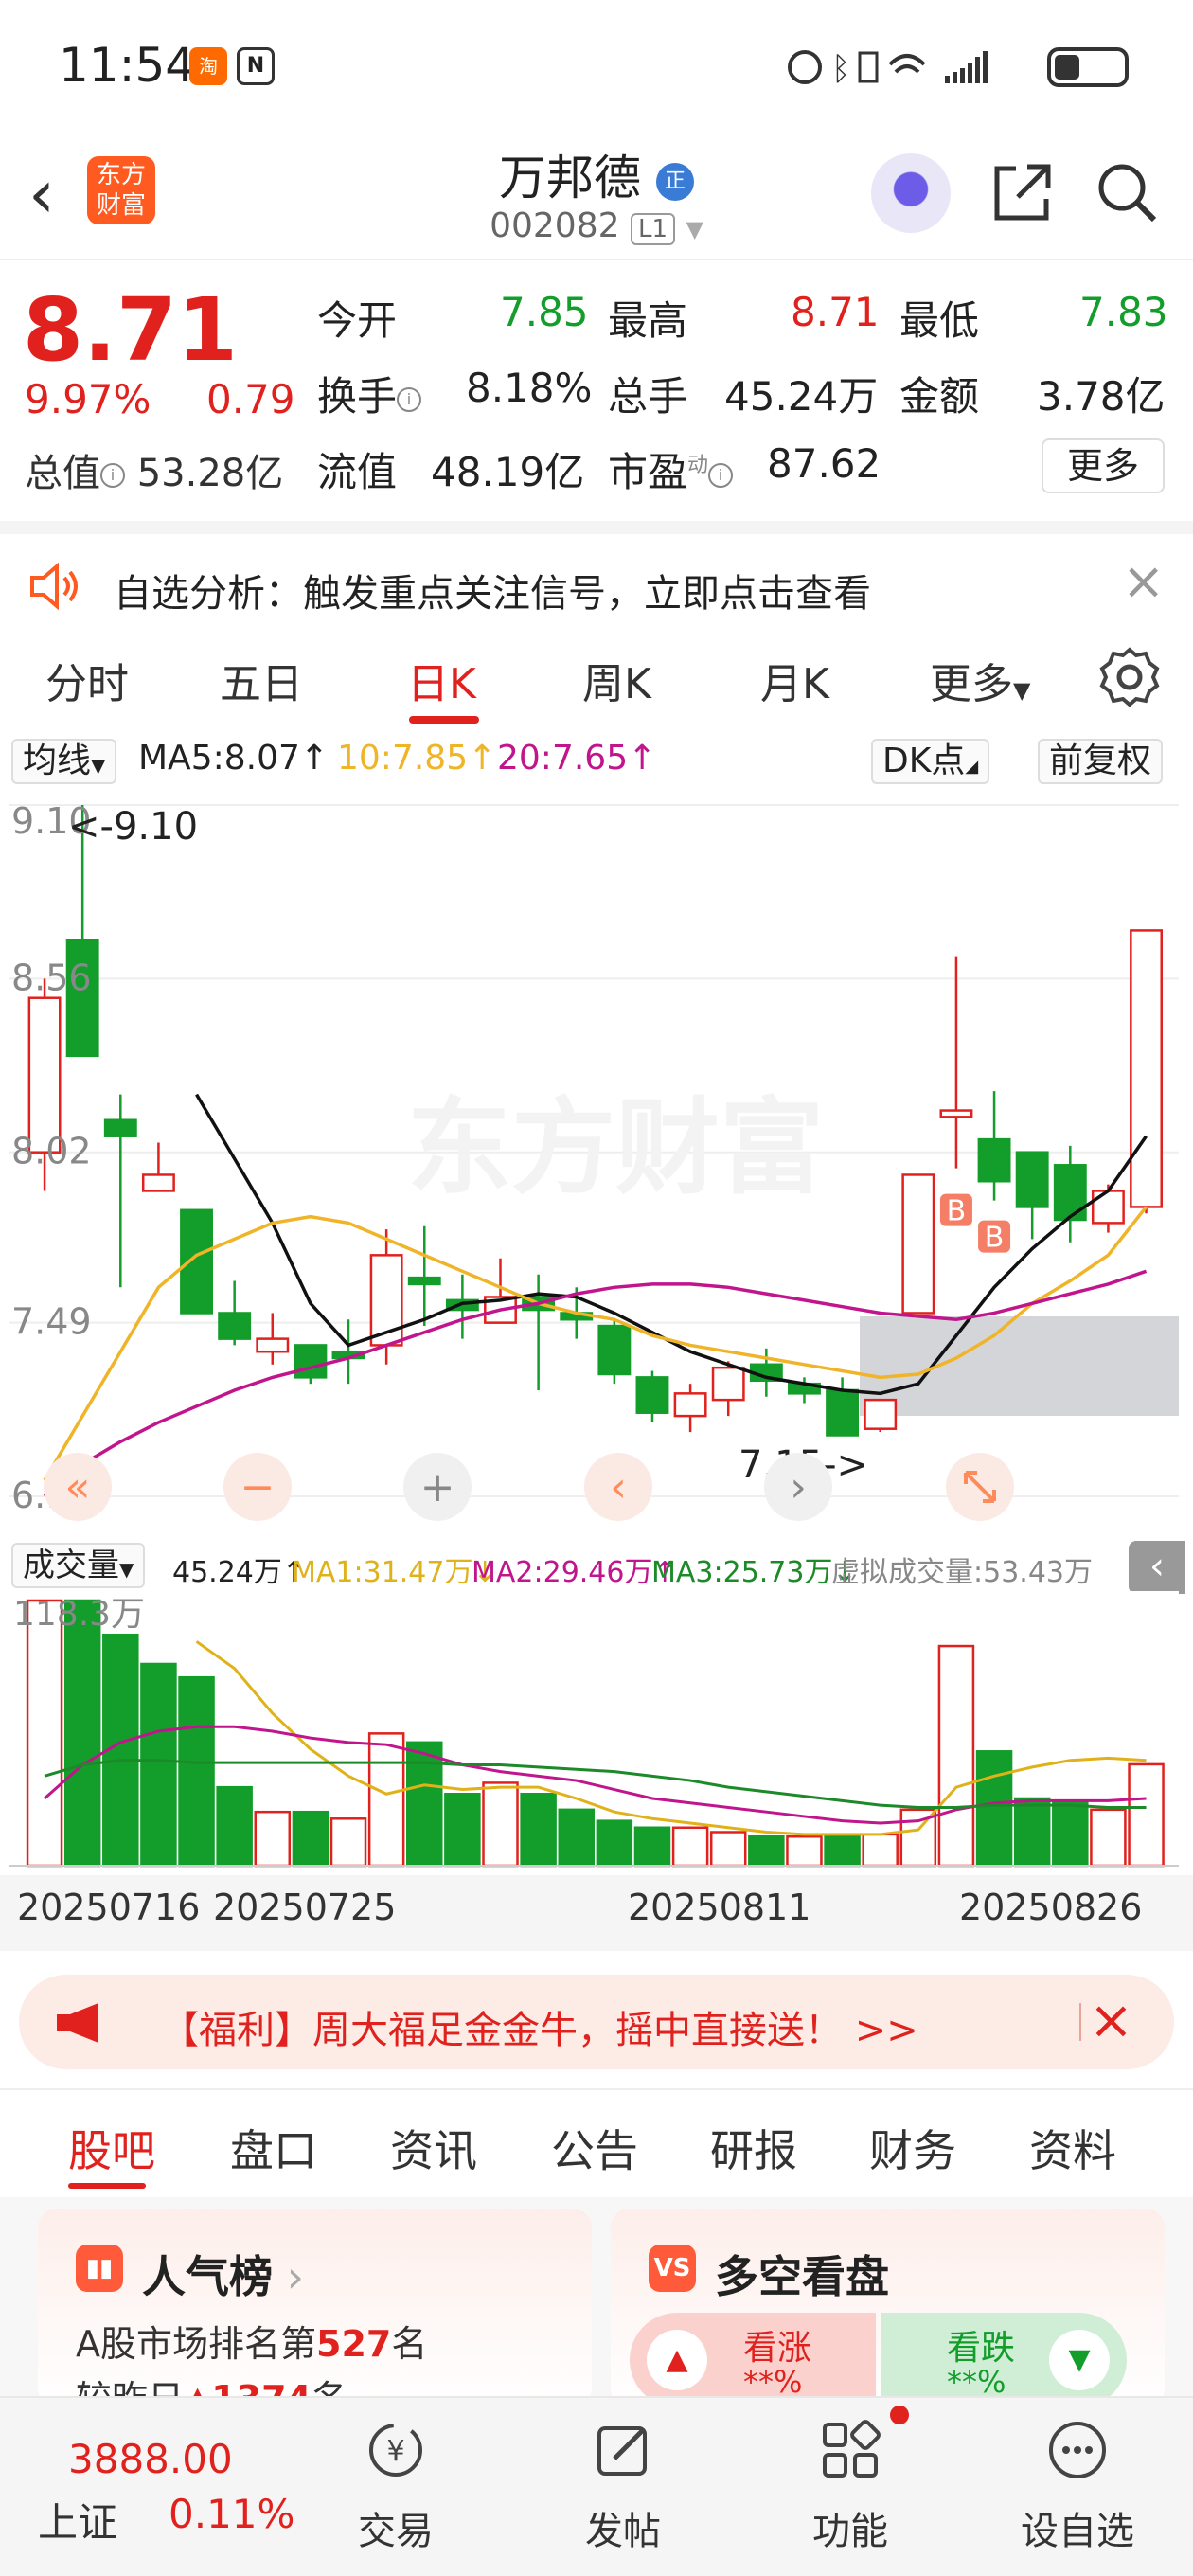  What do you see at coordinates (939, 396) in the screenshot?
I see `amount-label: 金额` at bounding box center [939, 396].